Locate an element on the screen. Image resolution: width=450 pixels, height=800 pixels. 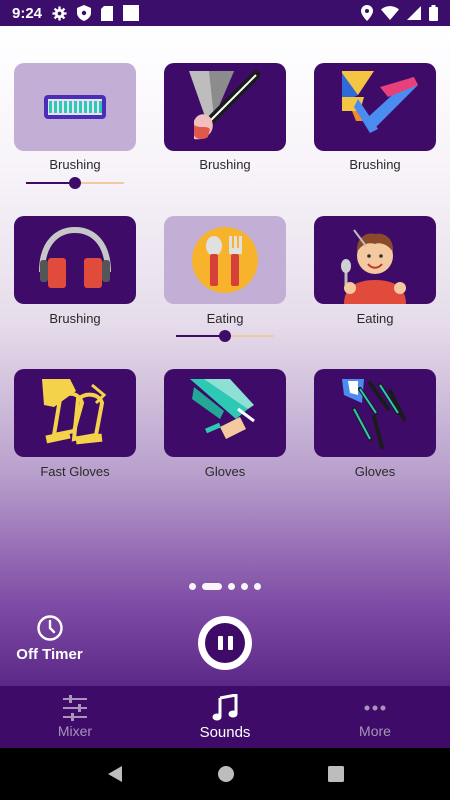
sound-tile-brushing-colorful is located at coordinates (375, 107).